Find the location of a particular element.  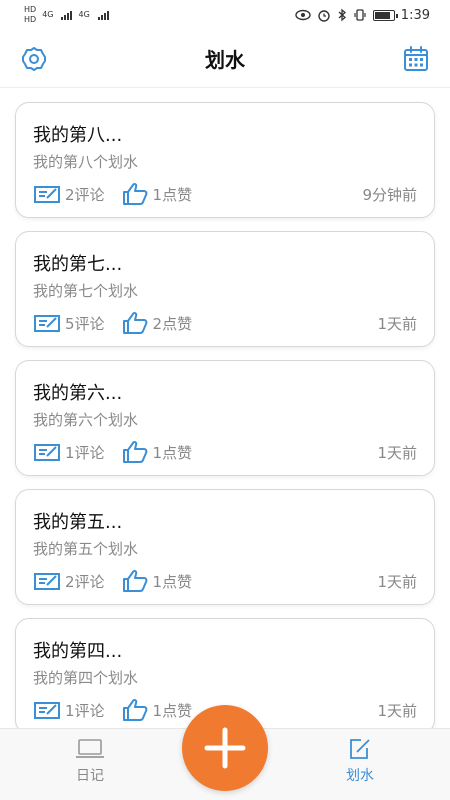

battery-icon is located at coordinates (385, 15).